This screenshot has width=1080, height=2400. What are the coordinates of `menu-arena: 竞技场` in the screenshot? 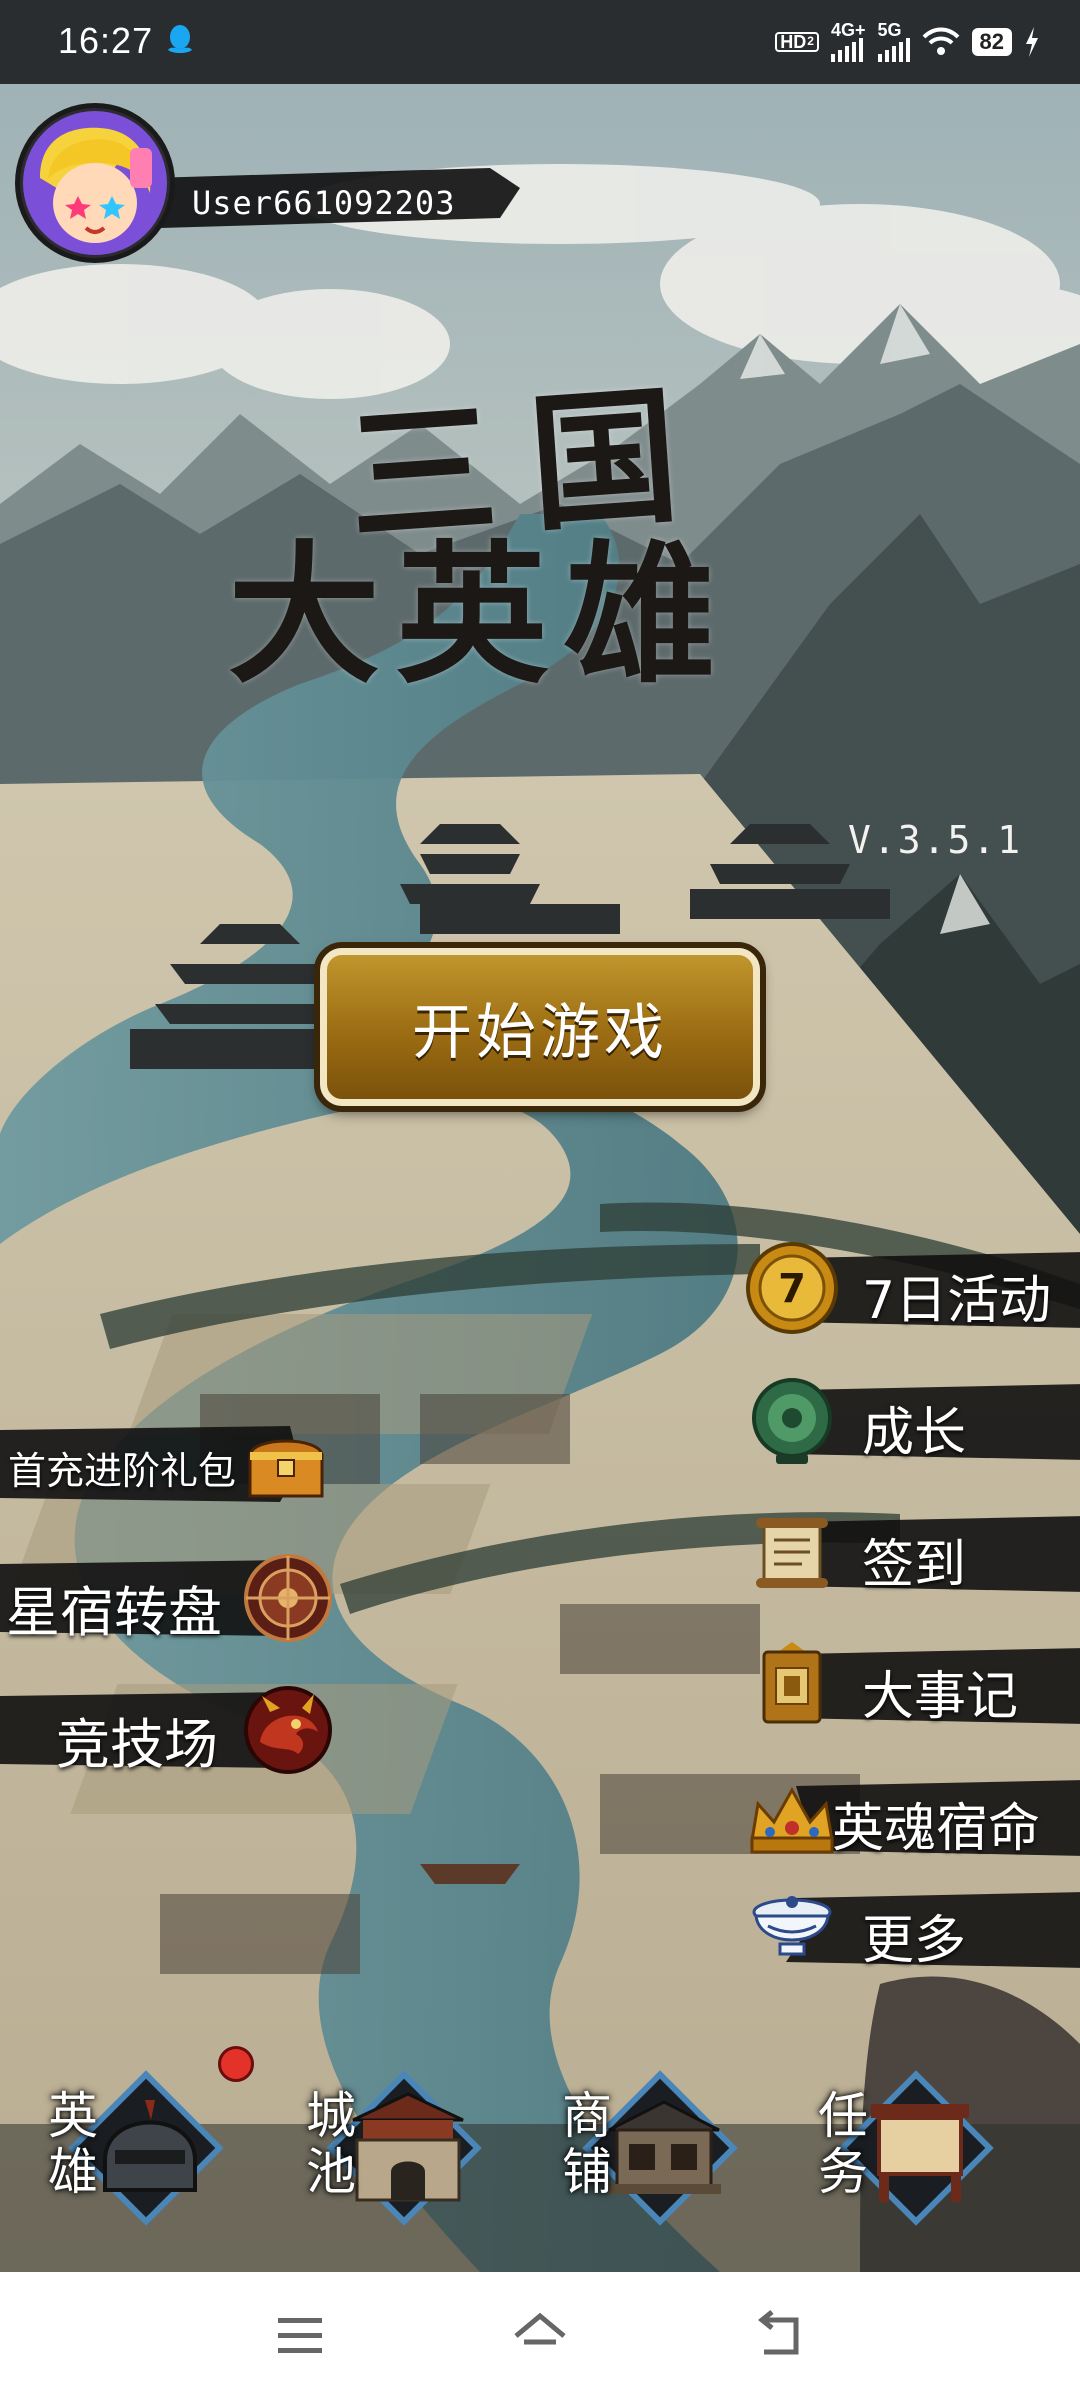 It's located at (170, 1730).